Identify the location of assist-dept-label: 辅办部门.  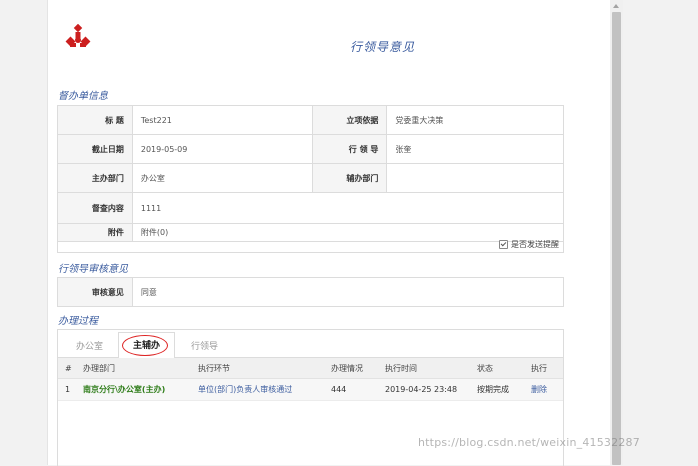
(349, 178).